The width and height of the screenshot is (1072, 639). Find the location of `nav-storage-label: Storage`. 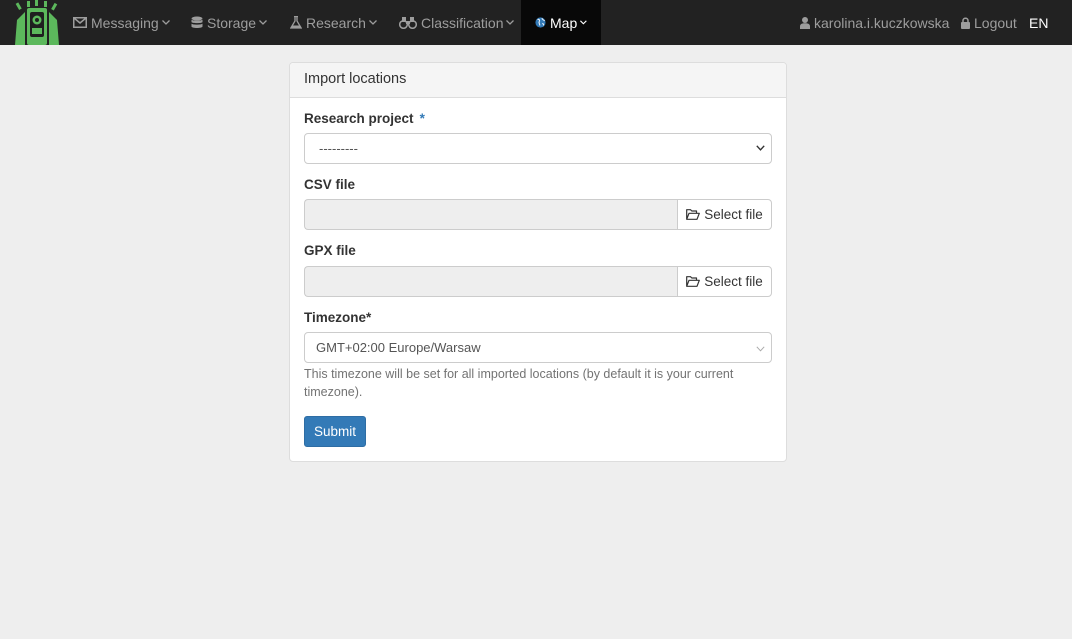

nav-storage-label: Storage is located at coordinates (232, 22).